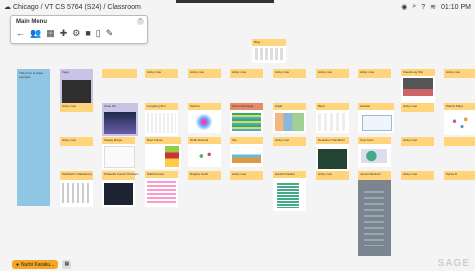 The height and width of the screenshot is (271, 475). I want to click on nikhil-card: Nikhil Kumar, so click(161, 189).